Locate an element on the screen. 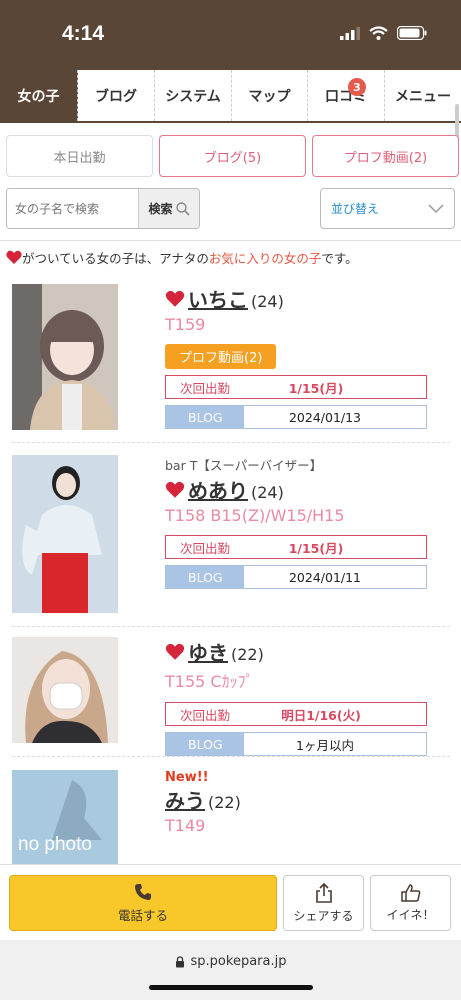  girl-name-row: ゆき (22) is located at coordinates (303, 651).